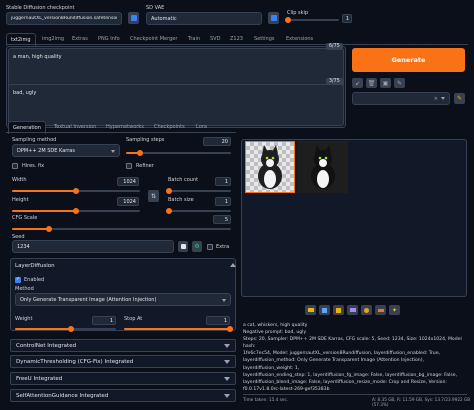  What do you see at coordinates (204, 18) in the screenshot?
I see `vae-select: Automatic` at bounding box center [204, 18].